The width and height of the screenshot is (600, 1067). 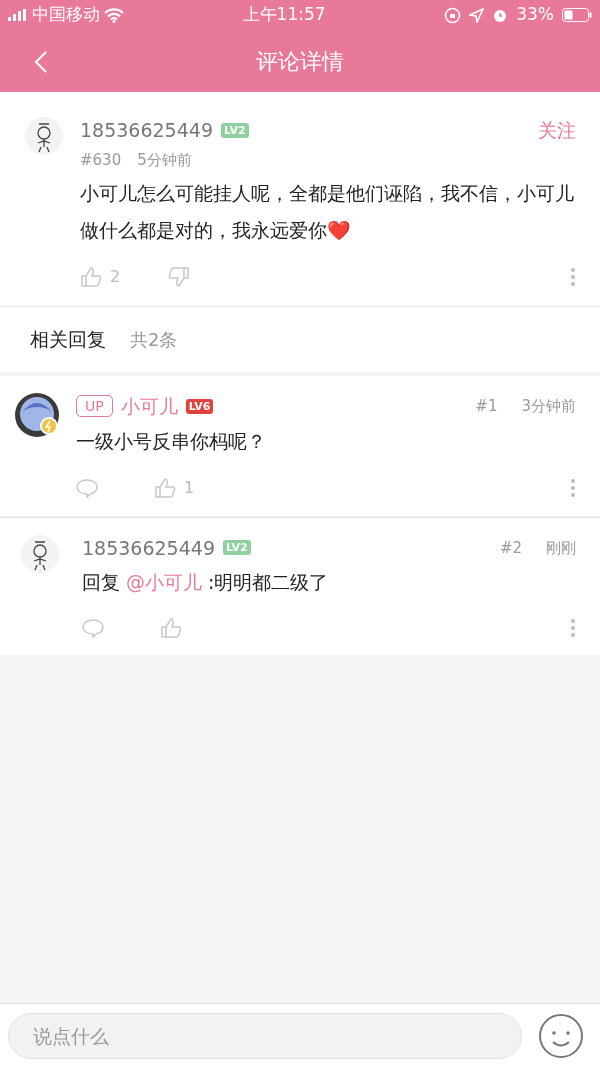 What do you see at coordinates (327, 212) in the screenshot?
I see `comment-text: 小可儿怎么可能挂人呢，全都是他们诬陷，我不信，小可儿做什么都是对的，我永远爱你❤` at bounding box center [327, 212].